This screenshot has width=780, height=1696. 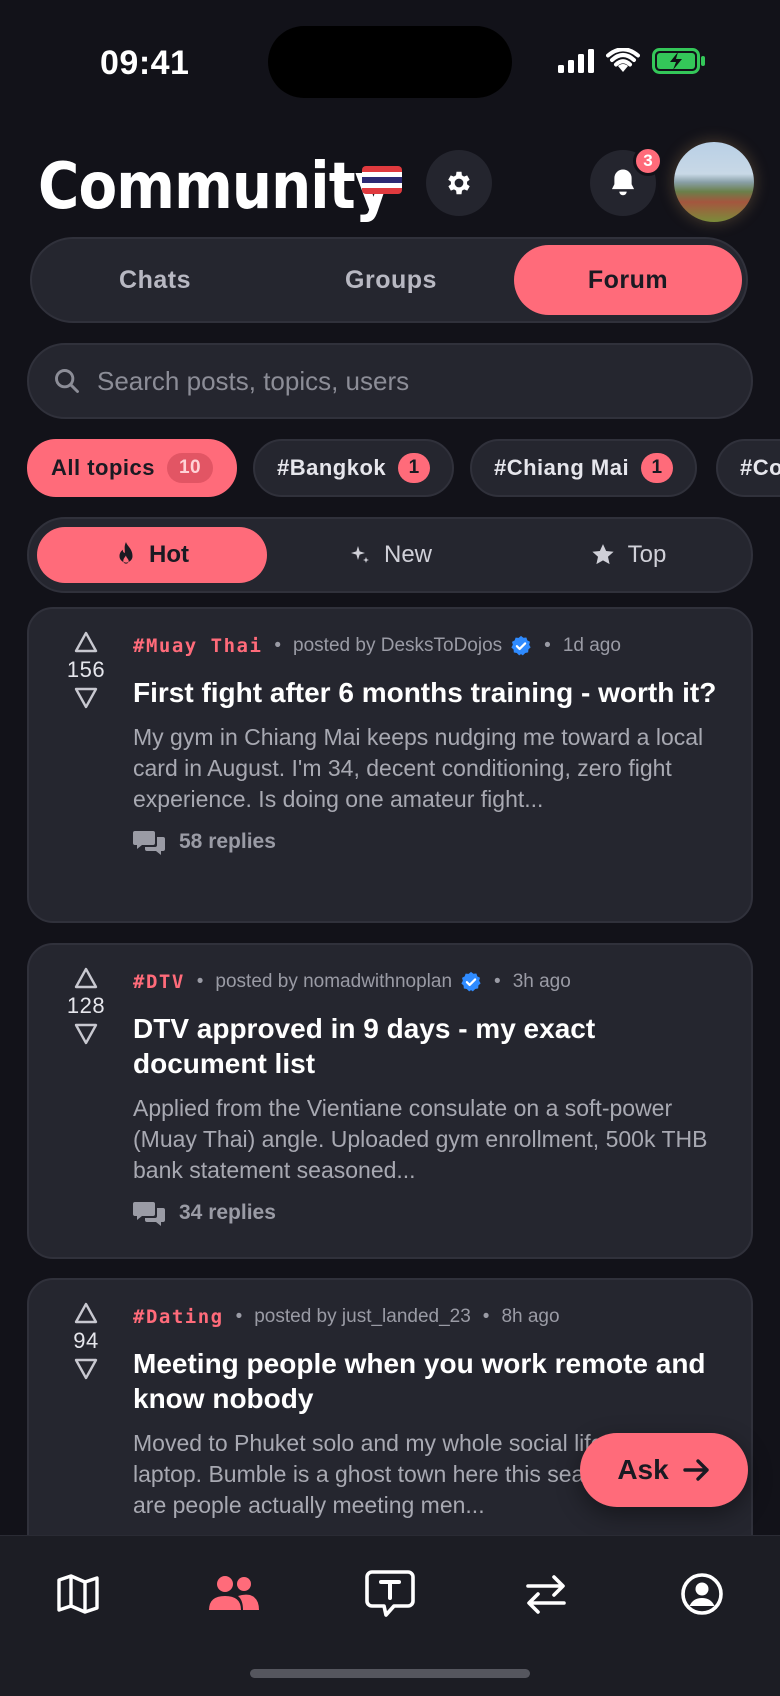 I want to click on star-icon, so click(x=603, y=554).